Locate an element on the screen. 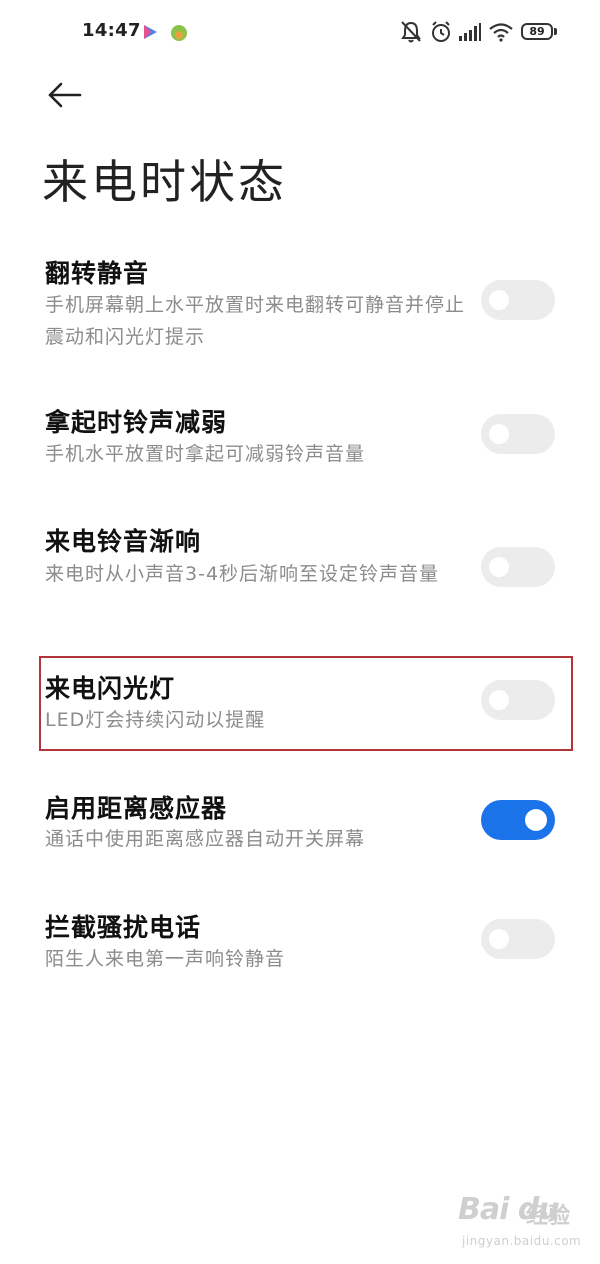  watermark-text: 经验 is located at coordinates (548, 1216).